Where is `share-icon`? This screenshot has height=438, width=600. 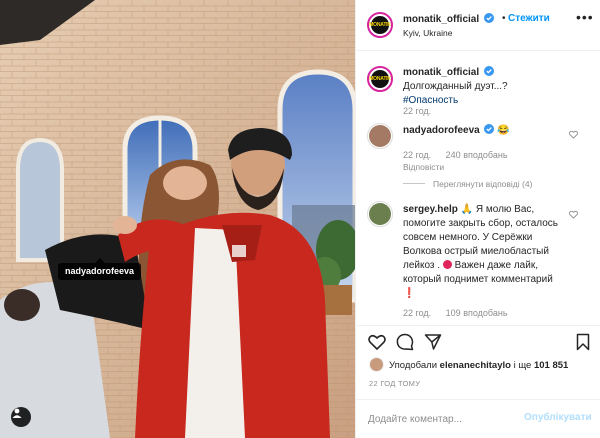
share-icon is located at coordinates (433, 342).